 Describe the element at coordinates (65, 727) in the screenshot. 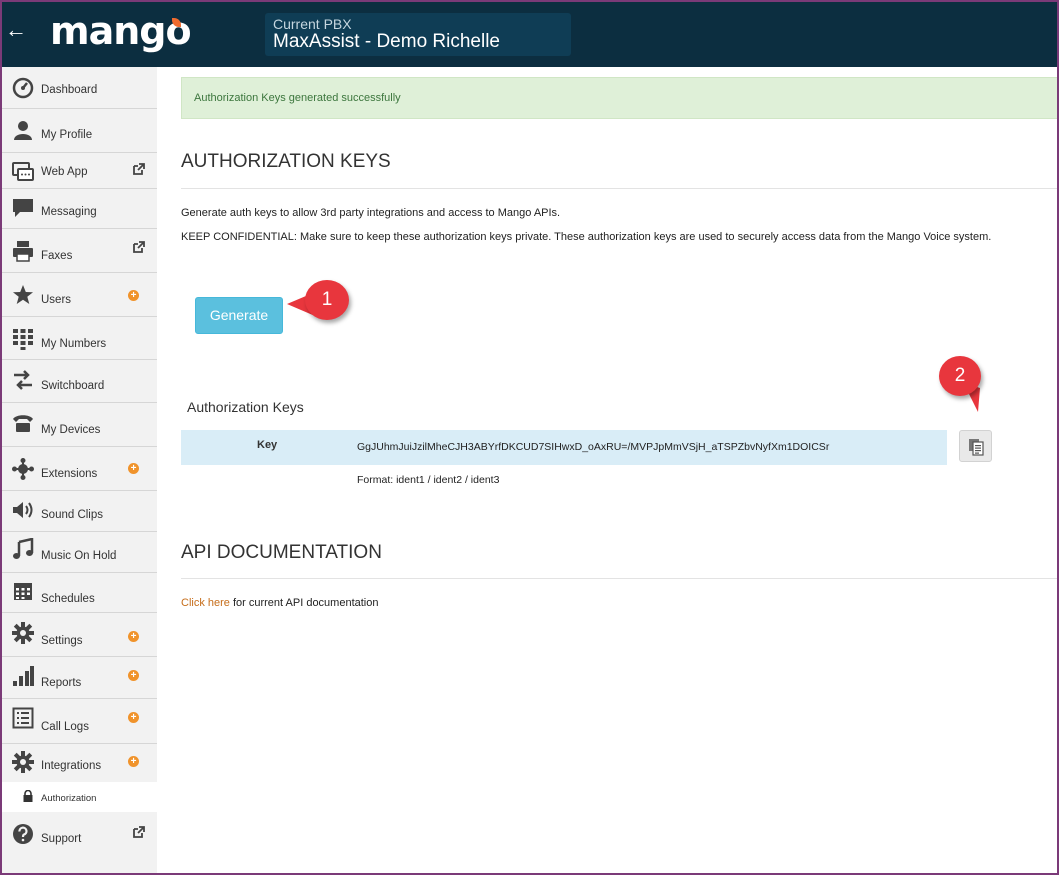

I see `sidebar-item-label: Call Logs` at that location.